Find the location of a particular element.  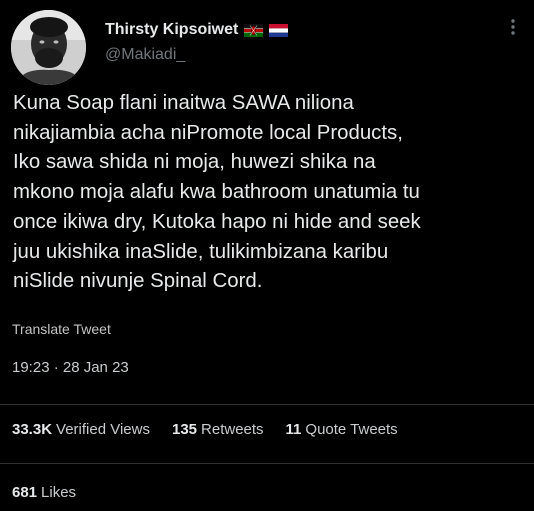

tweet-timestamp: 19:23 · 28 Jan 23 is located at coordinates (70, 367).